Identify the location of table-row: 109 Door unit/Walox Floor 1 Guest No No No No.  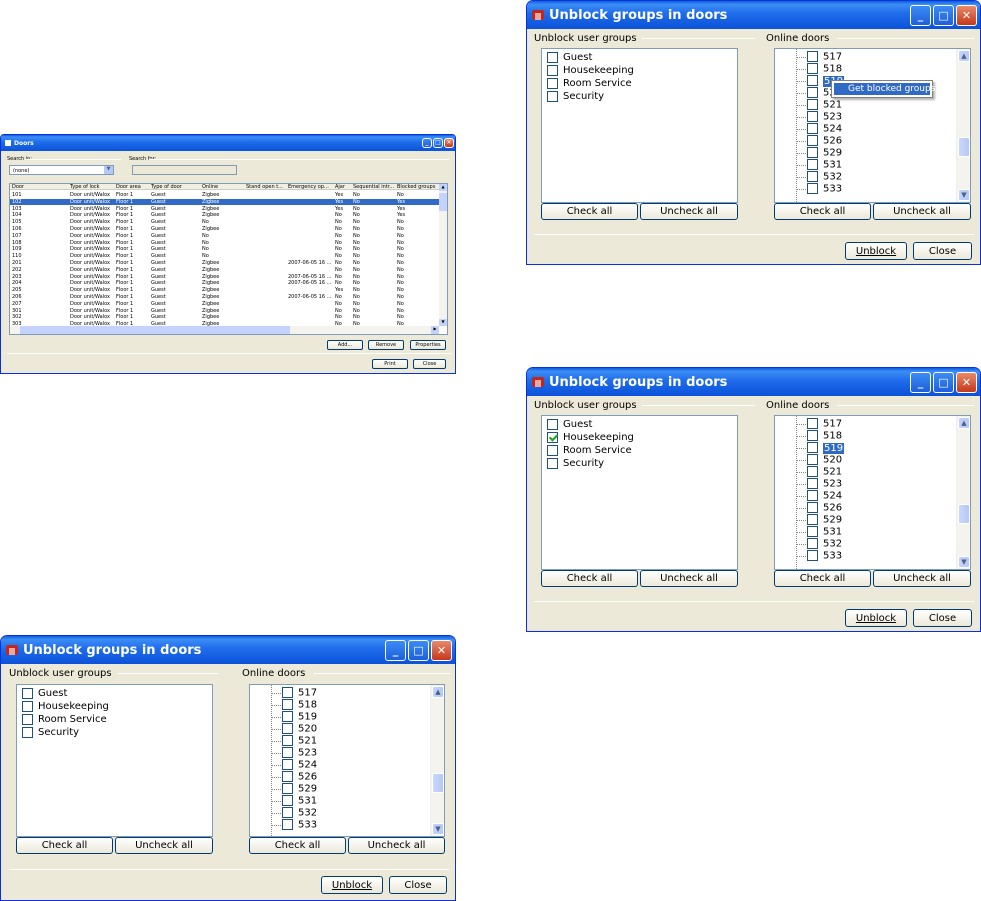
(228, 249).